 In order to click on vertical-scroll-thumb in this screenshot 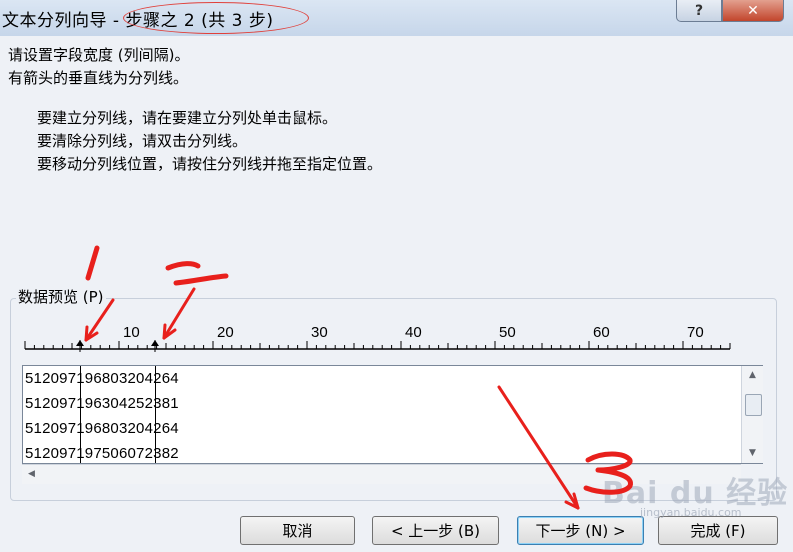, I will do `click(753, 405)`.